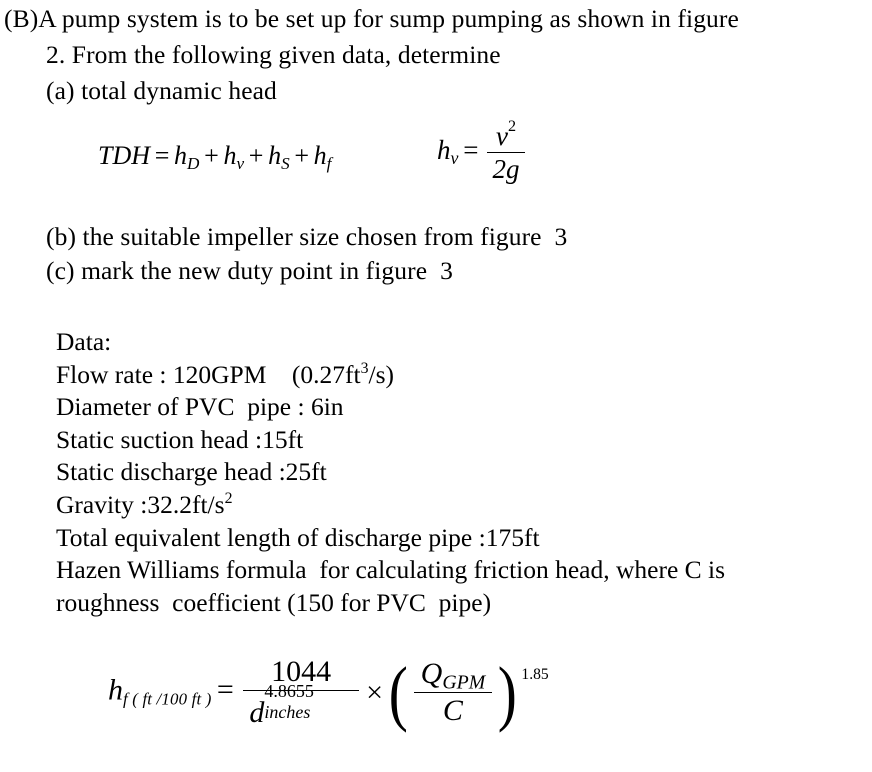  I want to click on equation-hv-denominator: 2g, so click(506, 169).